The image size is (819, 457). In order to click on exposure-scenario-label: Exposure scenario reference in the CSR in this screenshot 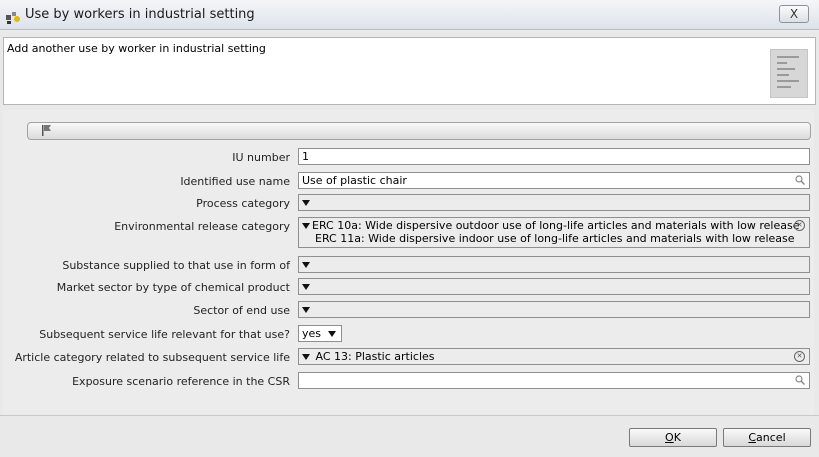, I will do `click(181, 381)`.